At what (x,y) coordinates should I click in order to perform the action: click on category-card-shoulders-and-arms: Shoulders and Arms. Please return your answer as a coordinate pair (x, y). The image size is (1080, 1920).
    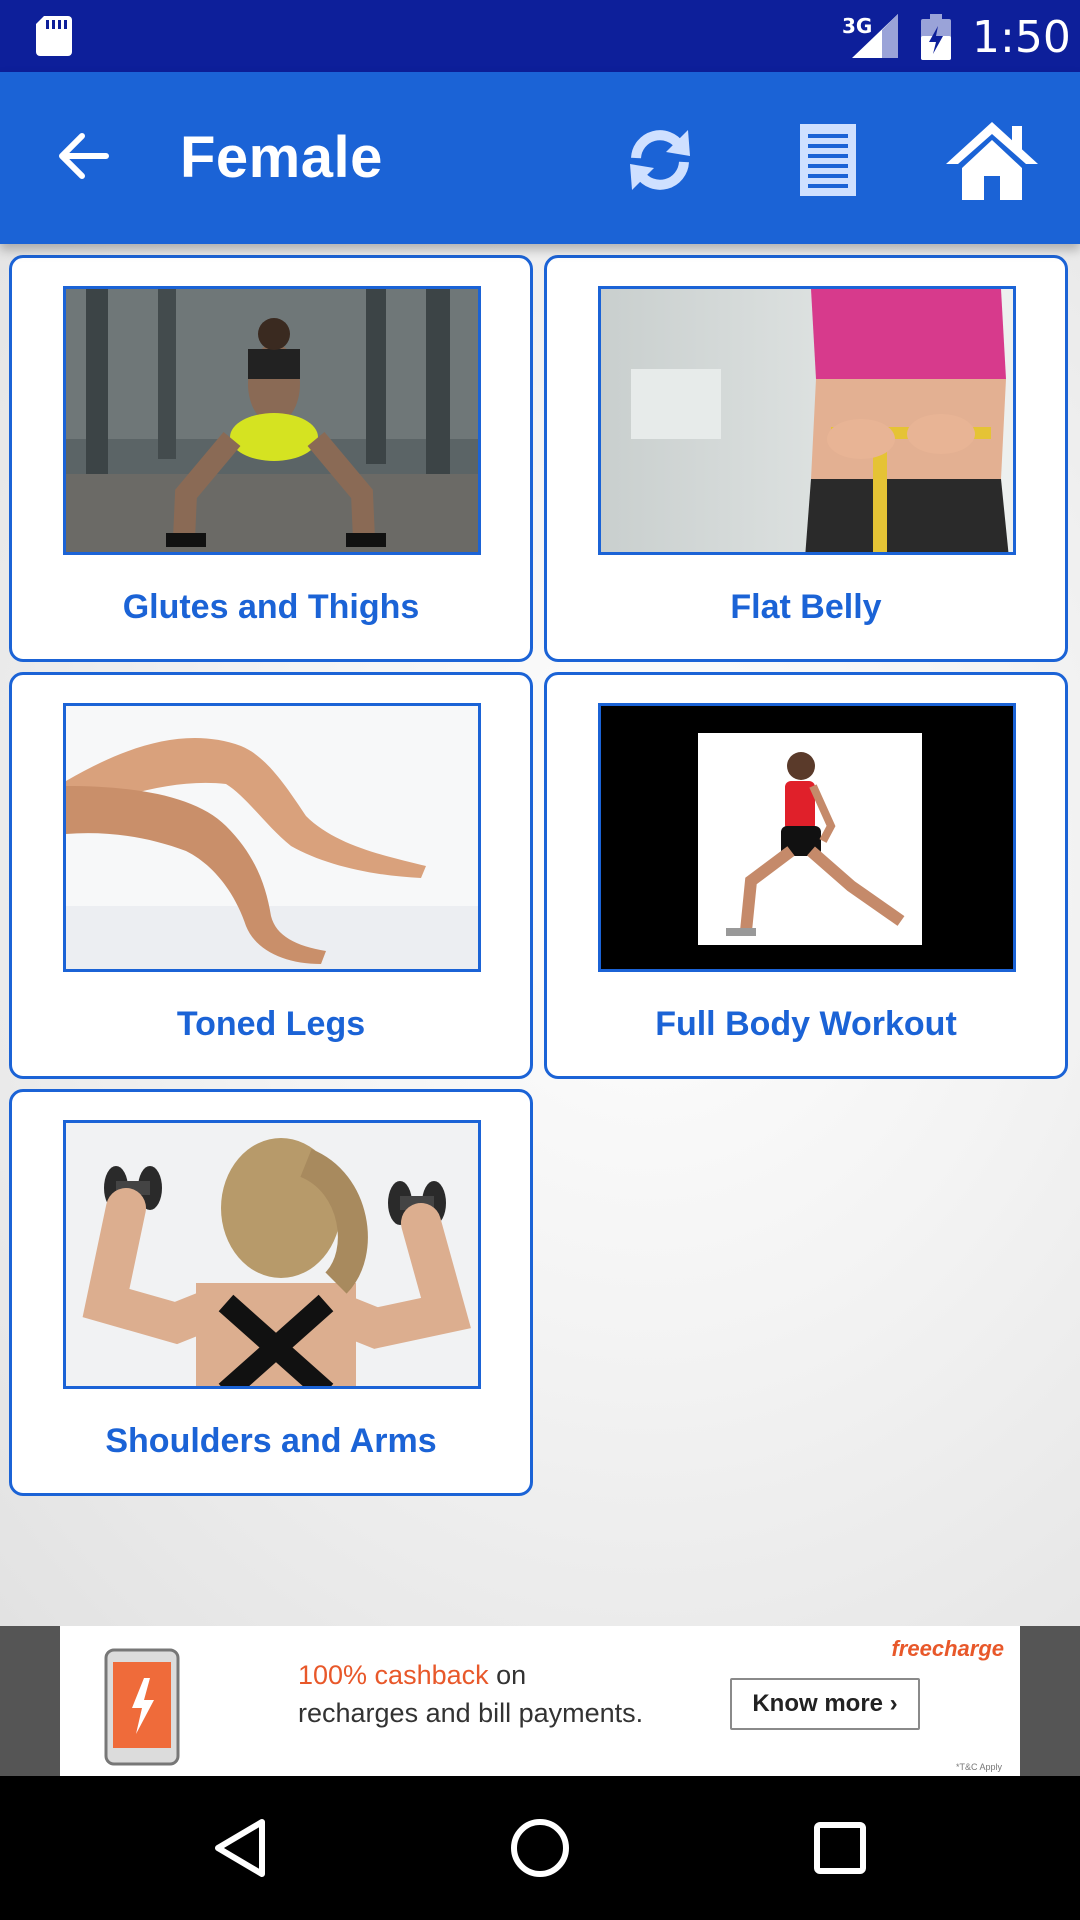
    Looking at the image, I should click on (271, 1292).